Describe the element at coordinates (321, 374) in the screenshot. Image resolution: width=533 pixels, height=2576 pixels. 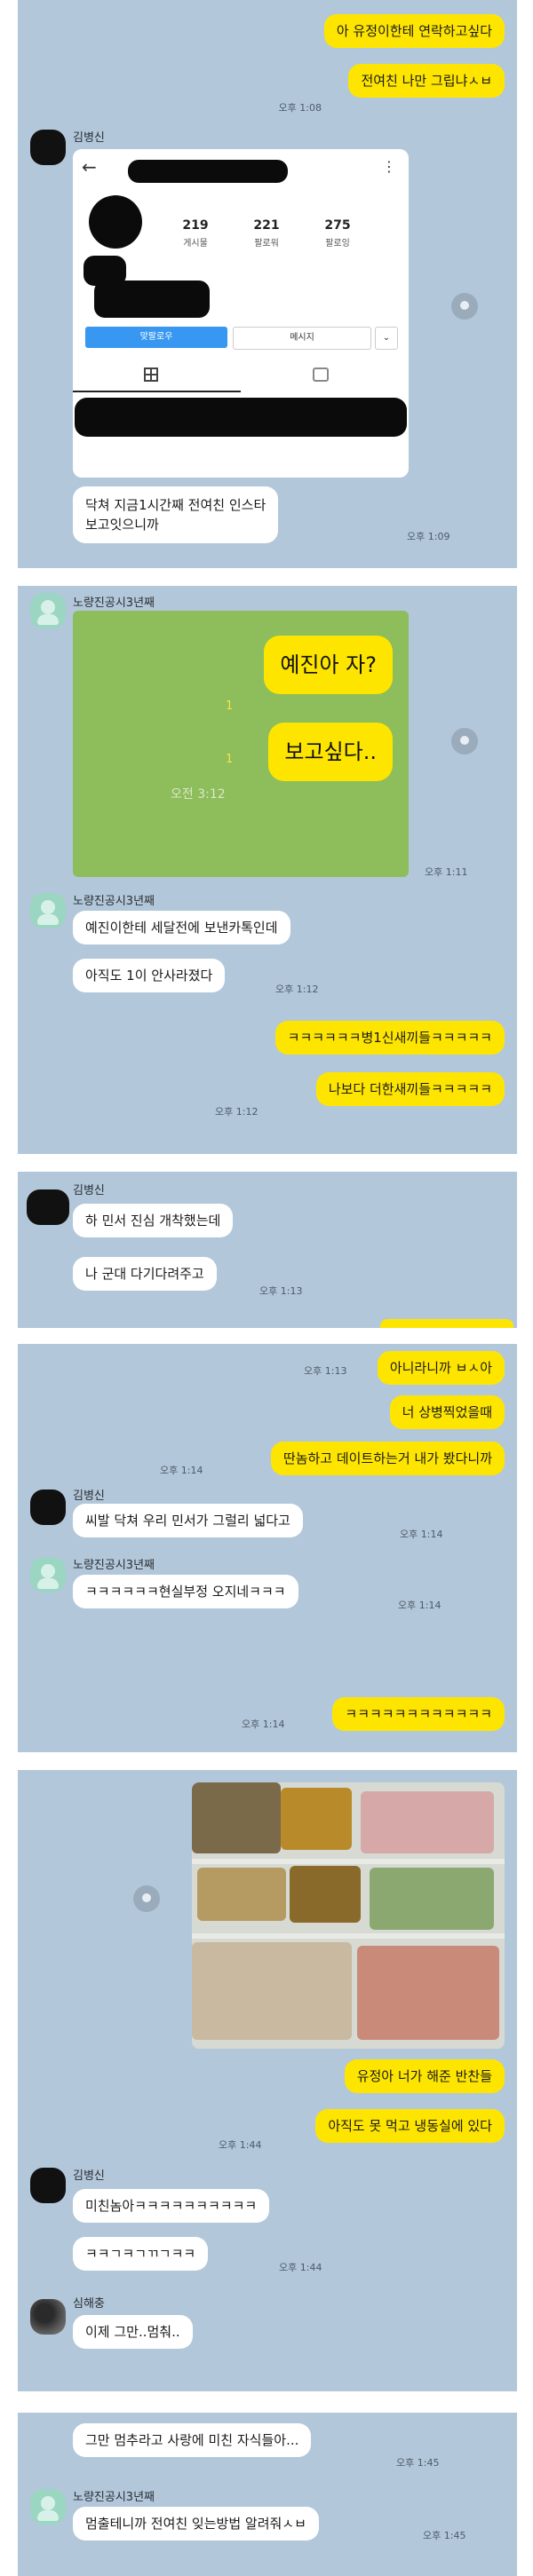
I see `tagged-icon` at that location.